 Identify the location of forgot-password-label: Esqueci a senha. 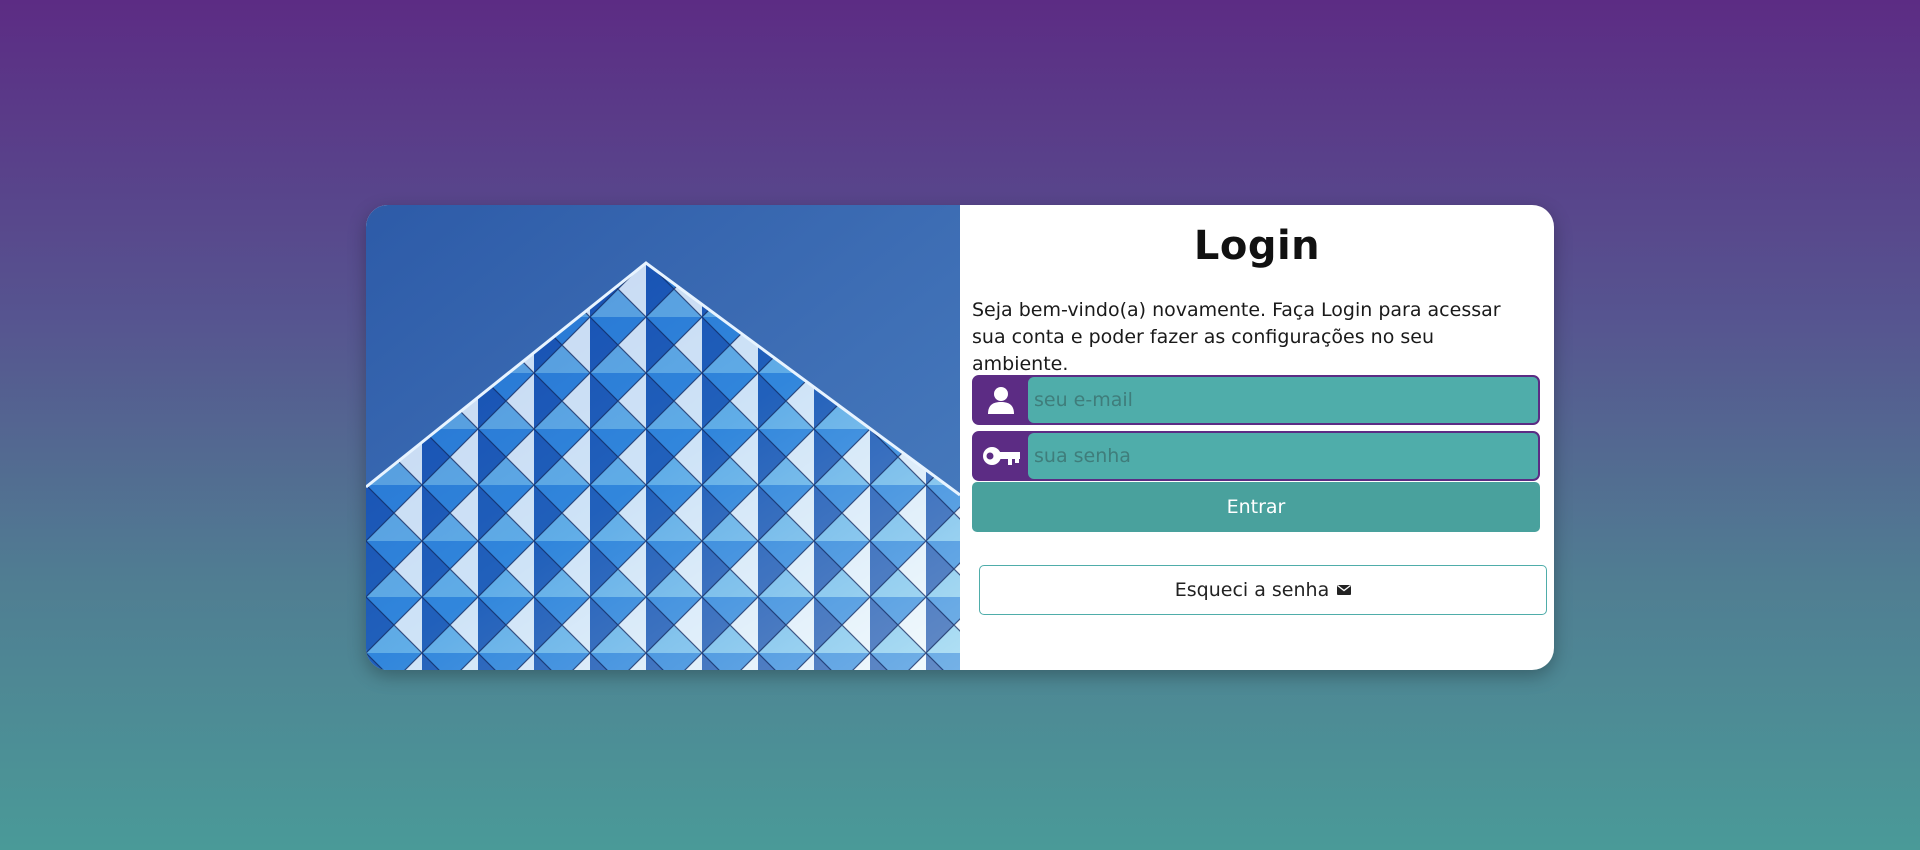
(1252, 590).